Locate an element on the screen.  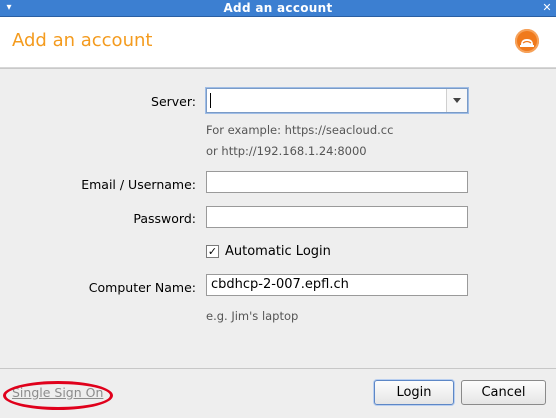
dialog-header: Add an account is located at coordinates (278, 42).